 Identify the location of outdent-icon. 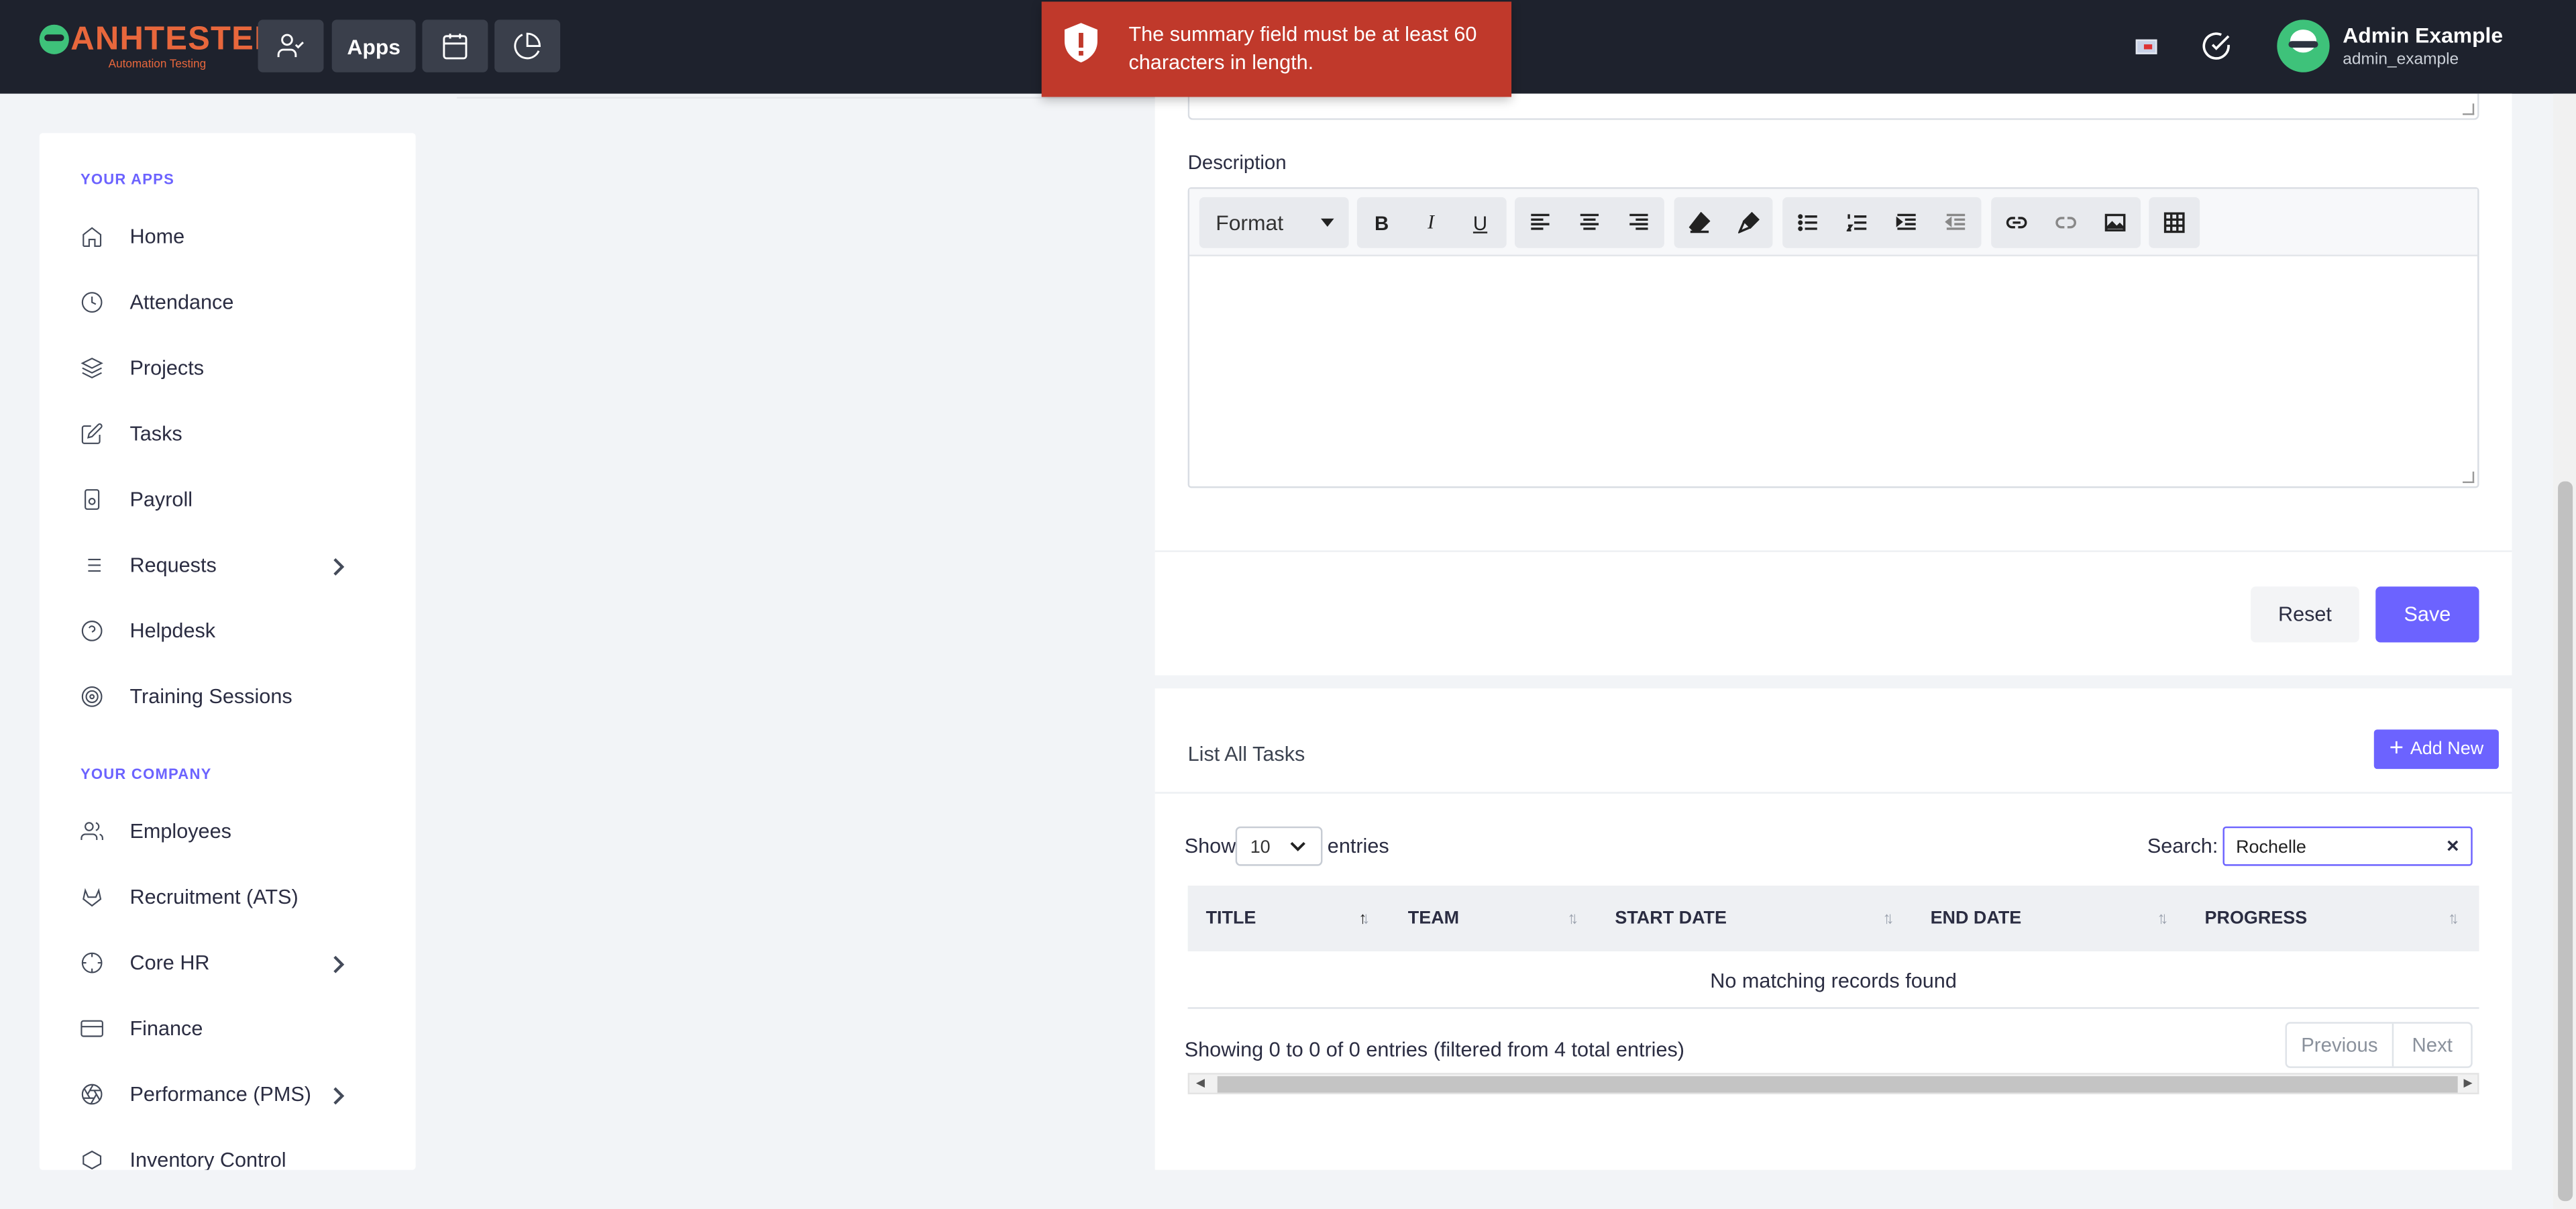
(1954, 222).